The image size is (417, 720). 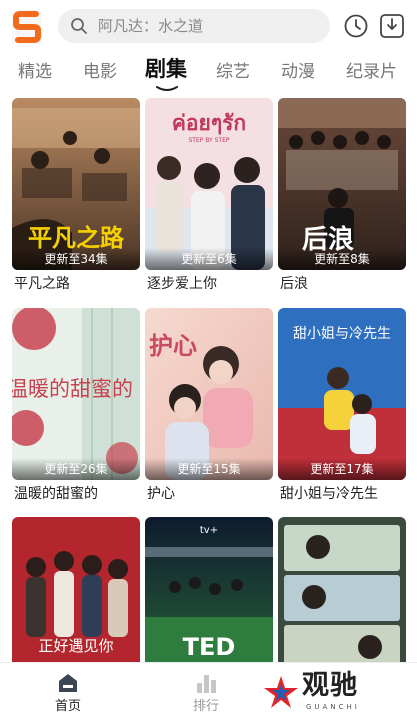 I want to click on episode-badge: 更新至6集, so click(x=209, y=259).